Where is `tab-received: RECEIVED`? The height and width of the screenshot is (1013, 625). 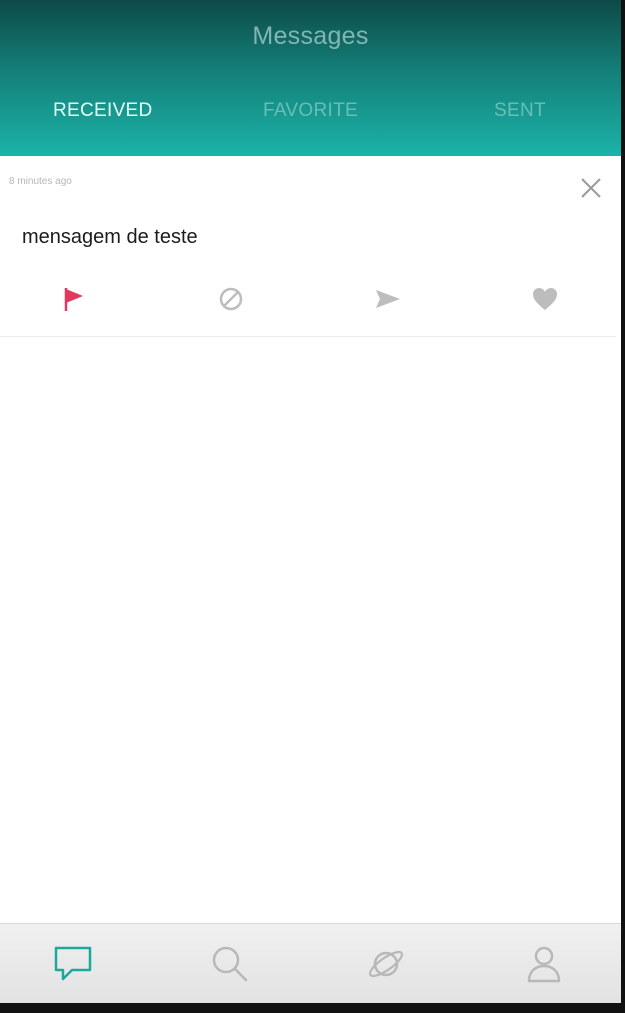
tab-received: RECEIVED is located at coordinates (103, 111).